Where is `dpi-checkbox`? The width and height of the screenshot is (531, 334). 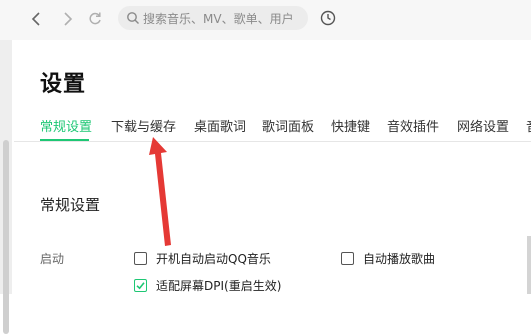
dpi-checkbox is located at coordinates (140, 285).